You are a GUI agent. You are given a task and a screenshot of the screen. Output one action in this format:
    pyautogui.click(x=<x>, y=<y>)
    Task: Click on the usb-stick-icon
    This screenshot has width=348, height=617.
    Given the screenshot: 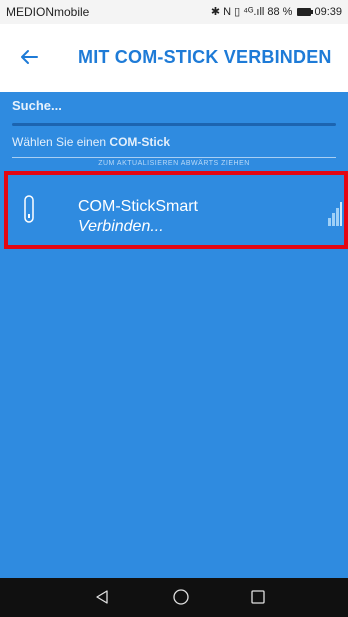 What is the action you would take?
    pyautogui.click(x=29, y=209)
    